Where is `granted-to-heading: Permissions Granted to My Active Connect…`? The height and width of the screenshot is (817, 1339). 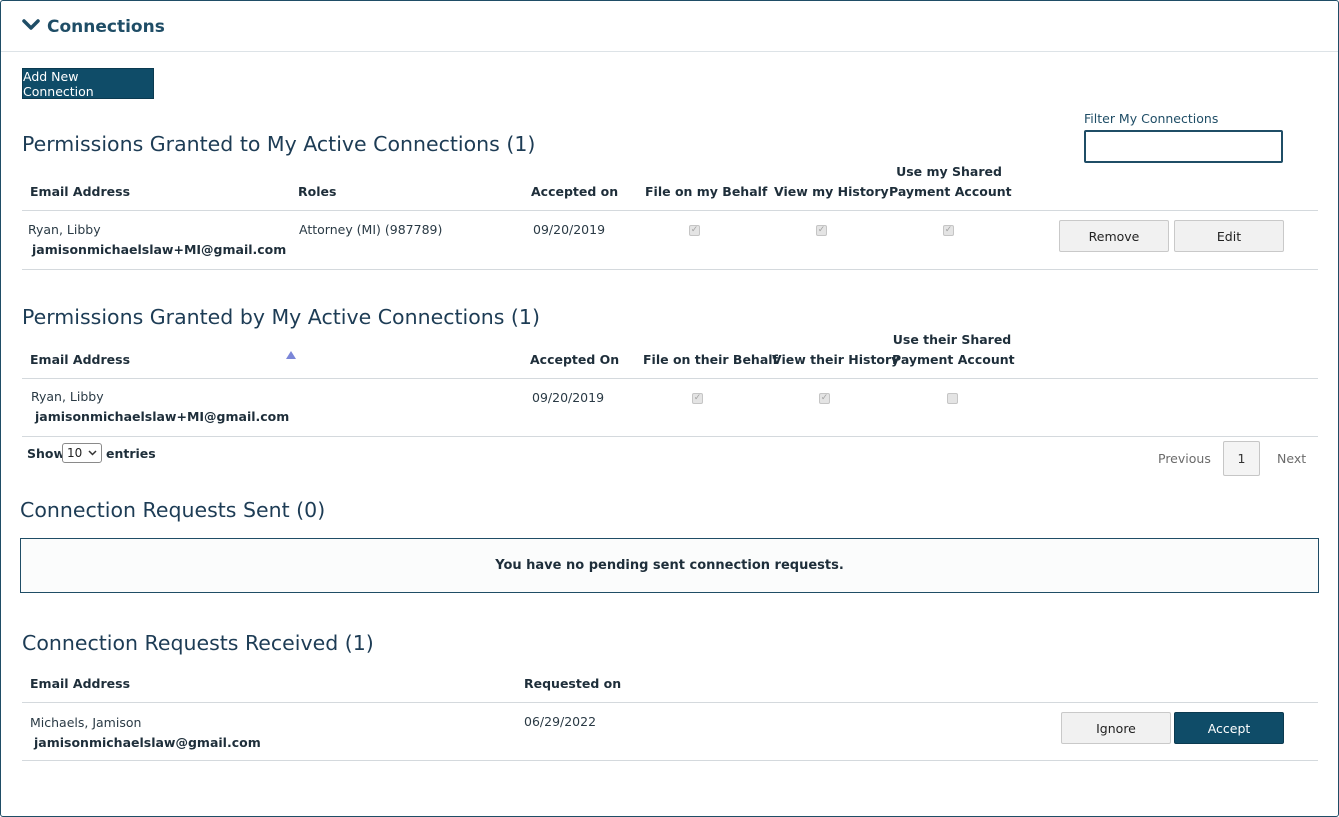 granted-to-heading: Permissions Granted to My Active Connect… is located at coordinates (279, 144).